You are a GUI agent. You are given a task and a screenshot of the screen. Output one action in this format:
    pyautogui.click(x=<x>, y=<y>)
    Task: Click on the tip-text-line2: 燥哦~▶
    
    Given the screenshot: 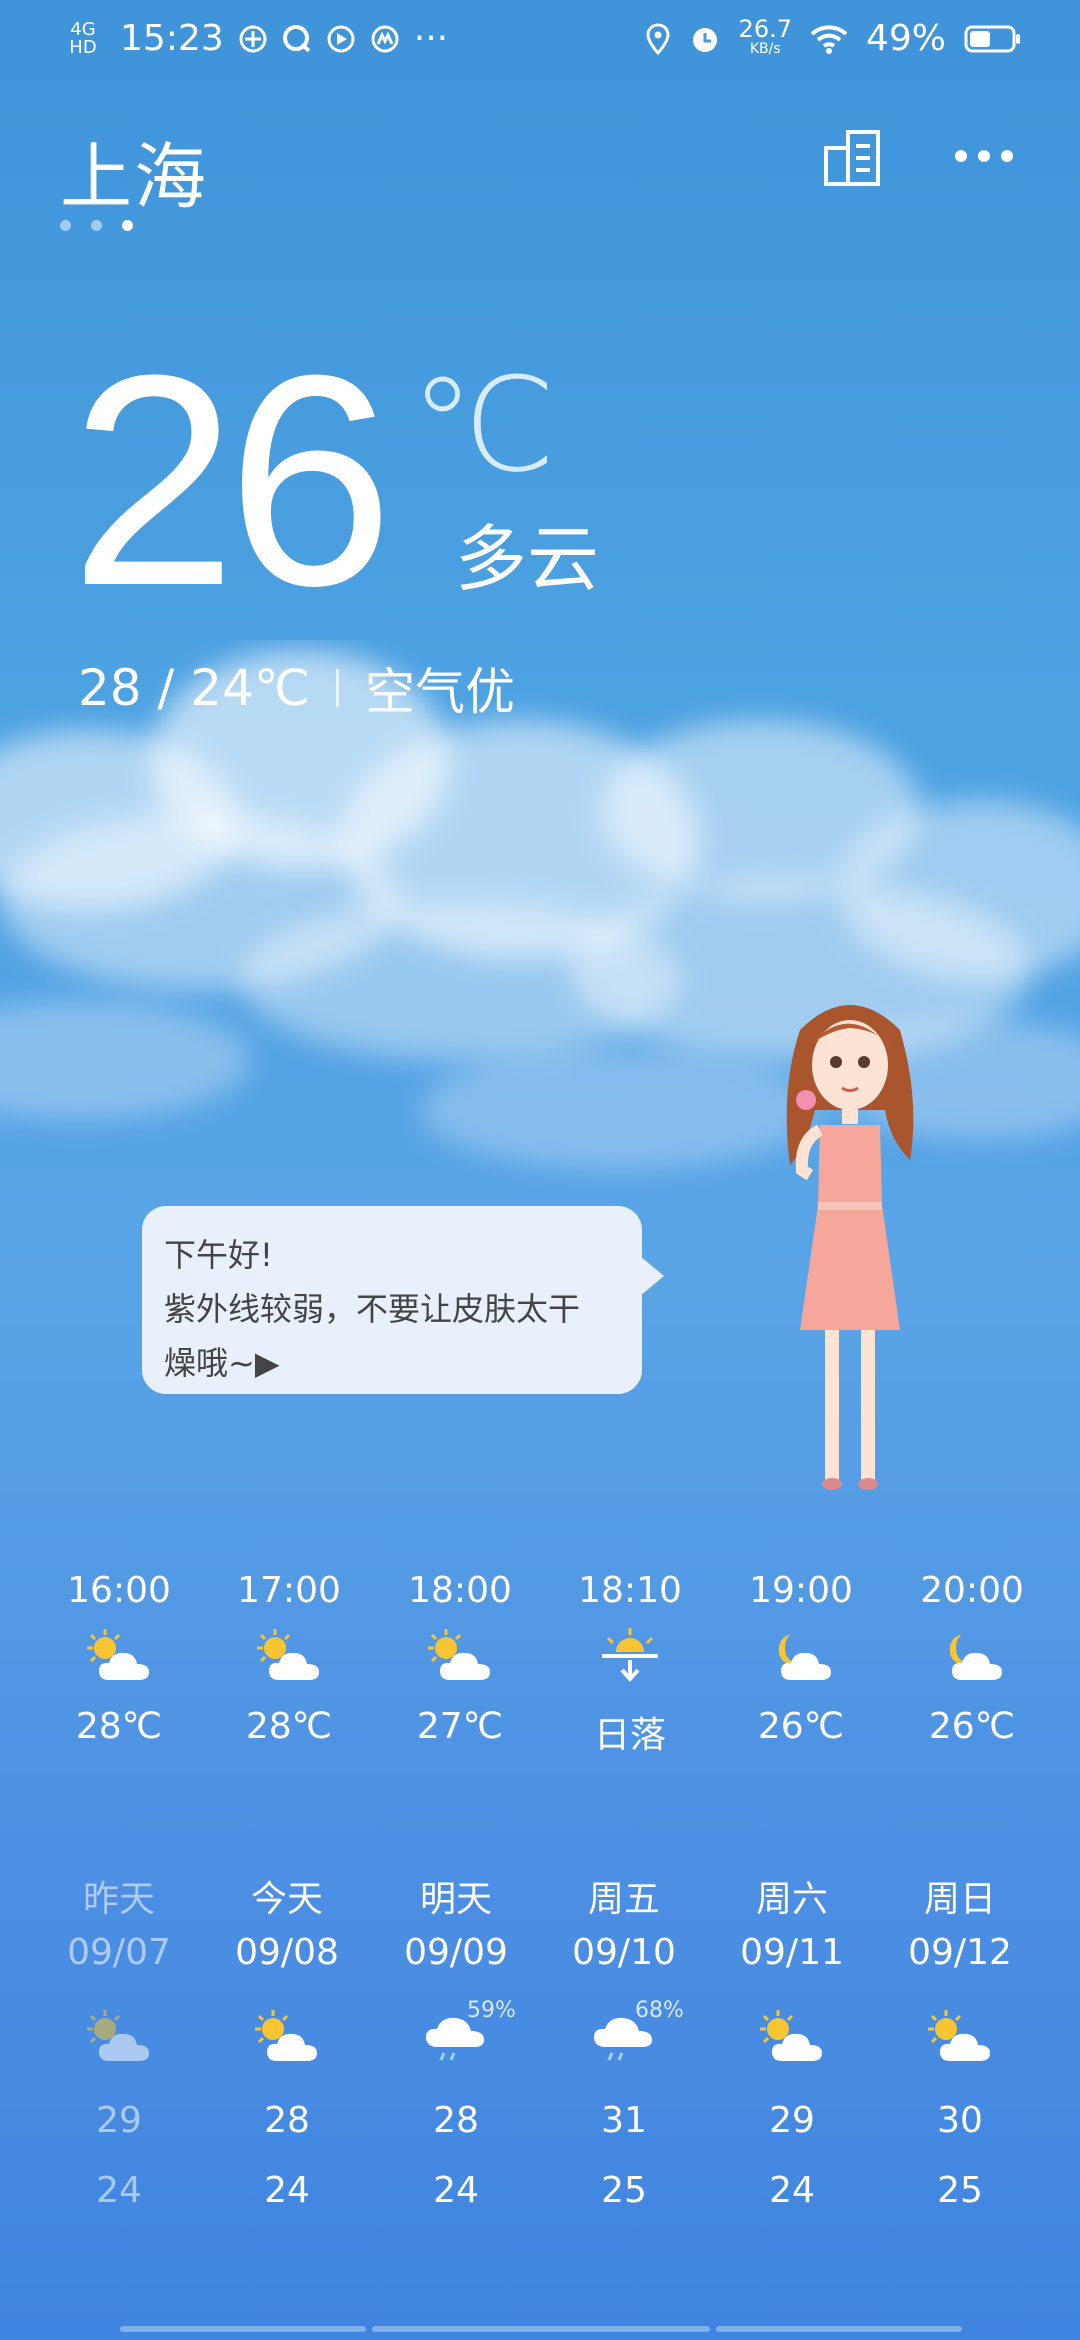 What is the action you would take?
    pyautogui.click(x=222, y=1363)
    